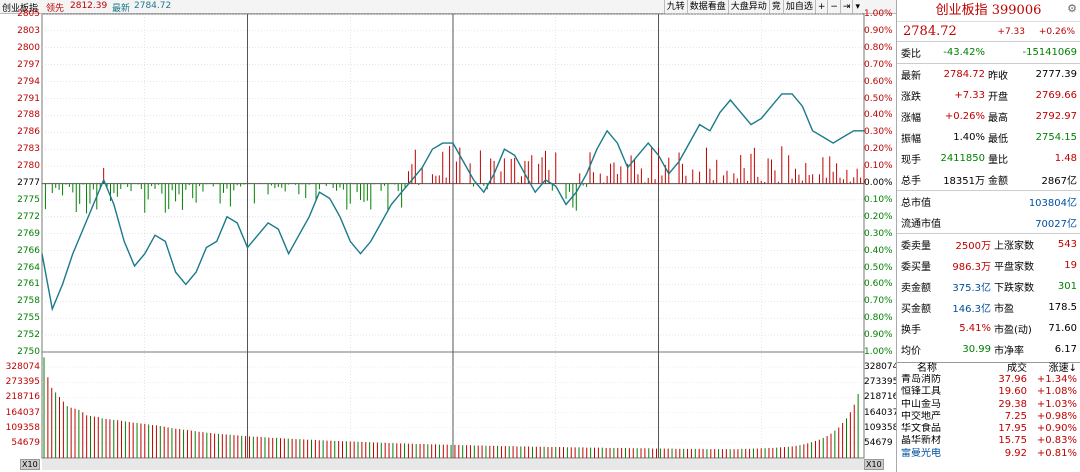 This screenshot has height=472, width=1080. What do you see at coordinates (1062, 307) in the screenshot?
I see `order-value-2: 178.5` at bounding box center [1062, 307].